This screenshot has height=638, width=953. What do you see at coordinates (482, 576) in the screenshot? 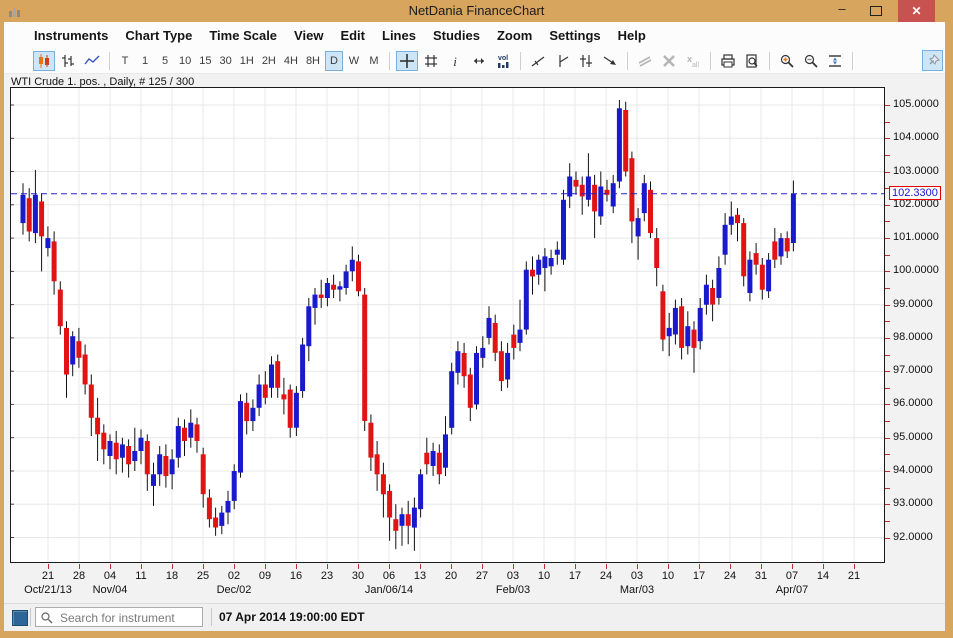
I see `time-axis-label: 27` at bounding box center [482, 576].